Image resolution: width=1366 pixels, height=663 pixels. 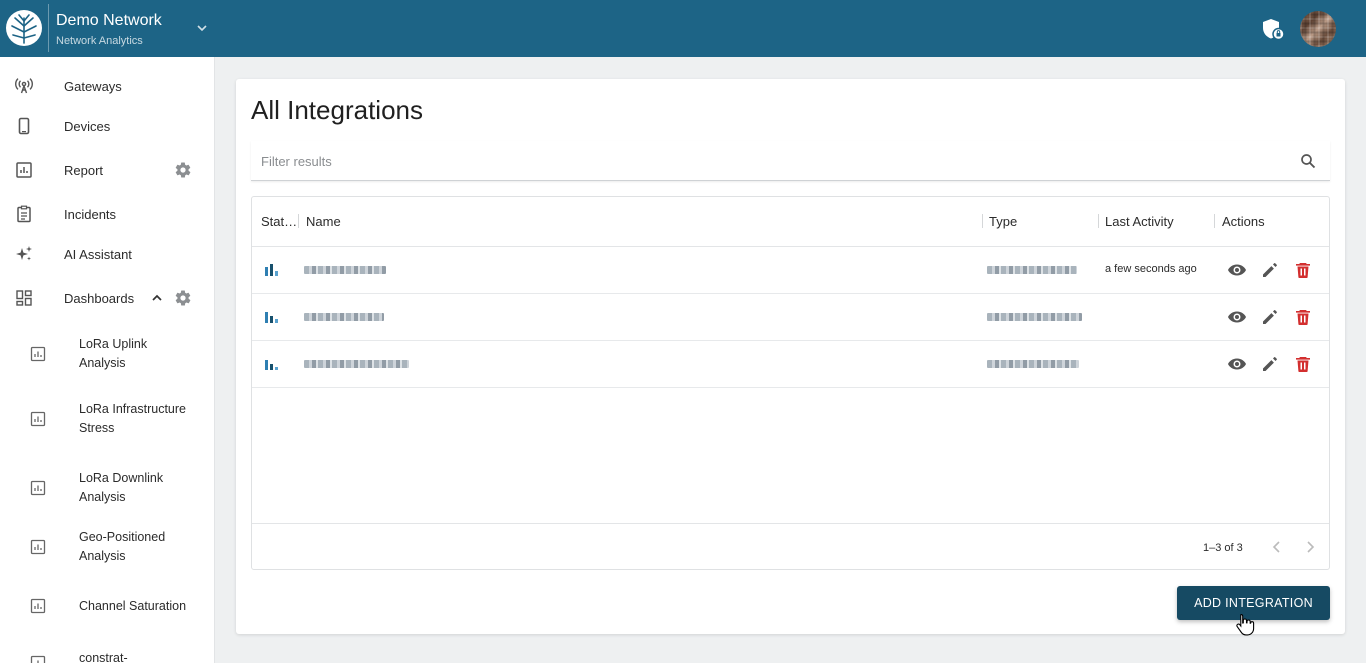 I want to click on dashboard-item: LoRa Infrastructure Stress, so click(x=107, y=419).